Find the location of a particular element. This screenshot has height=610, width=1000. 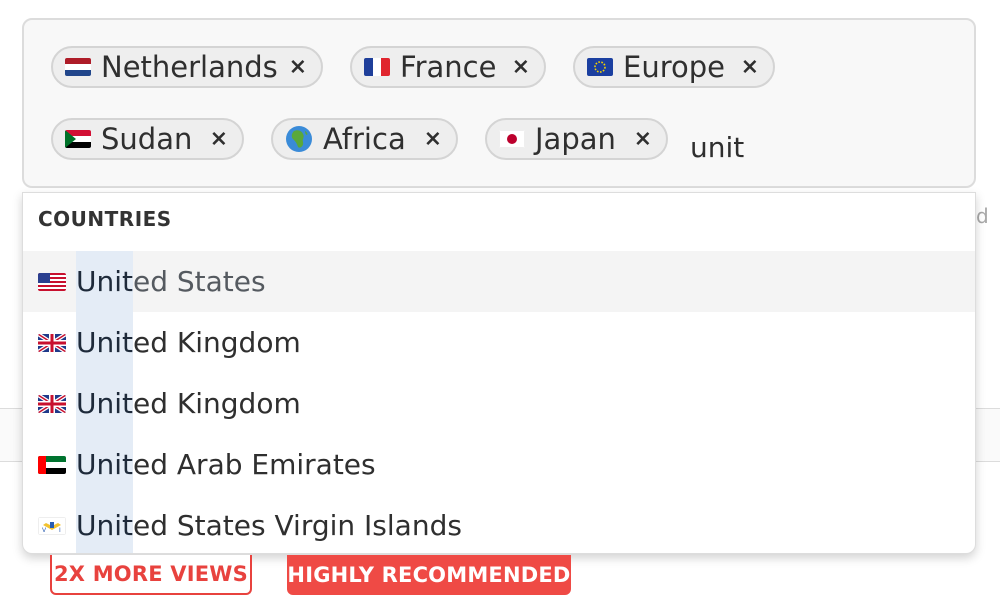

us-flag-icon is located at coordinates (52, 281).